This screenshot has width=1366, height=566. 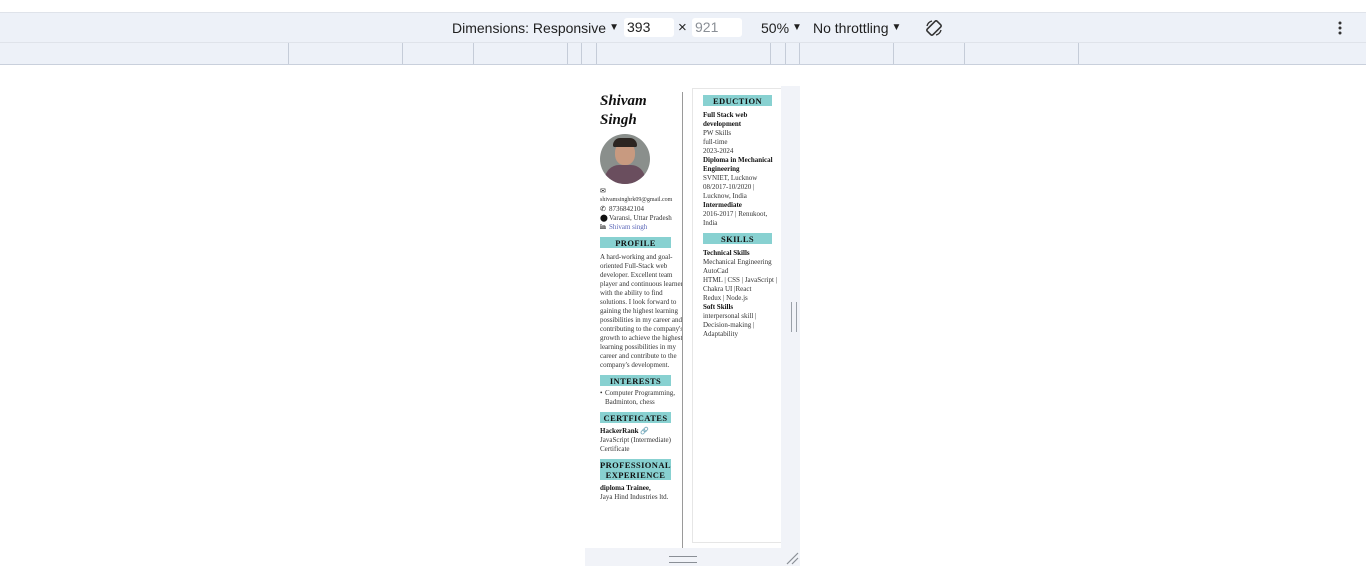 I want to click on avatar-hair-shape, so click(x=625, y=142).